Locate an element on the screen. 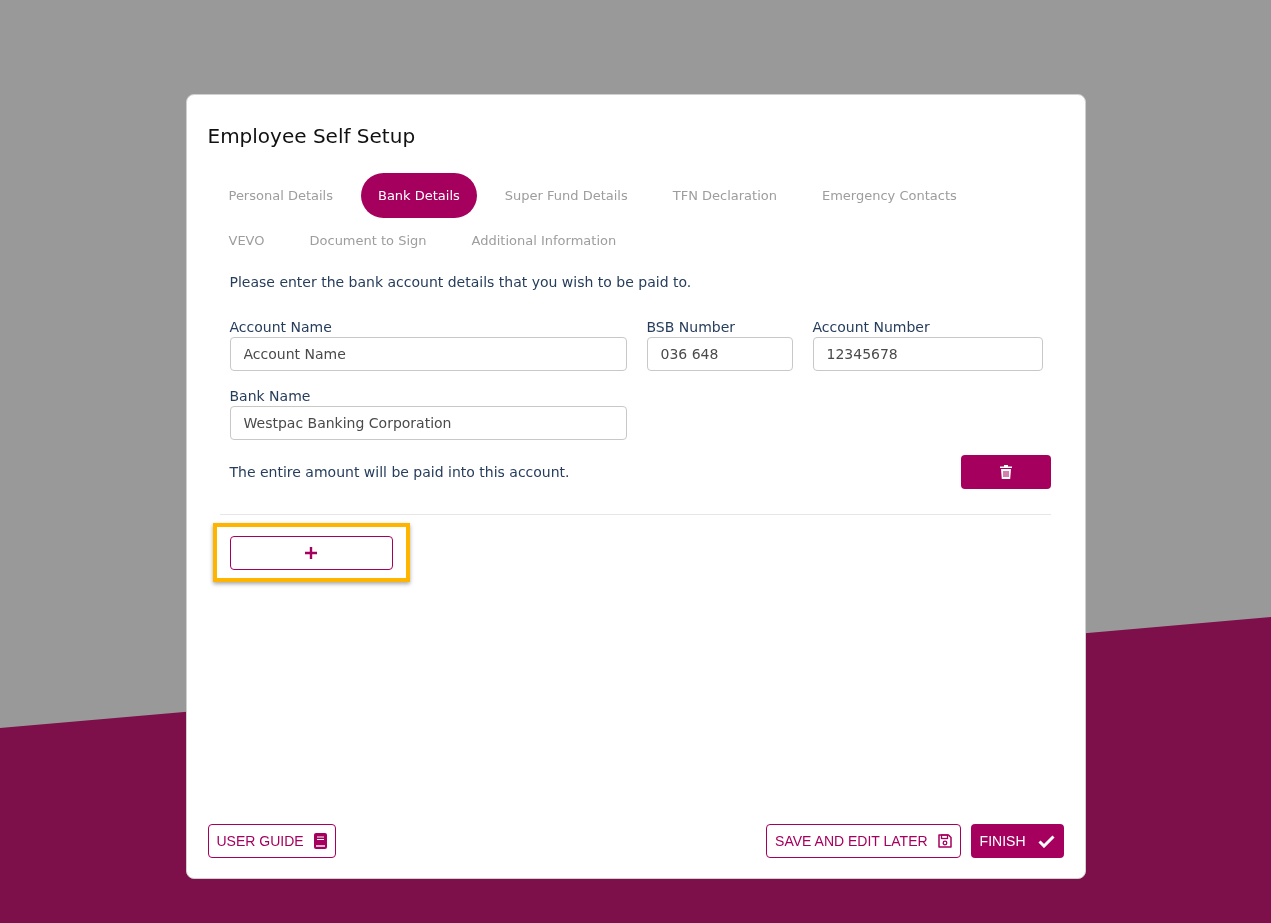  window-title: Employee Self Setup is located at coordinates (312, 136).